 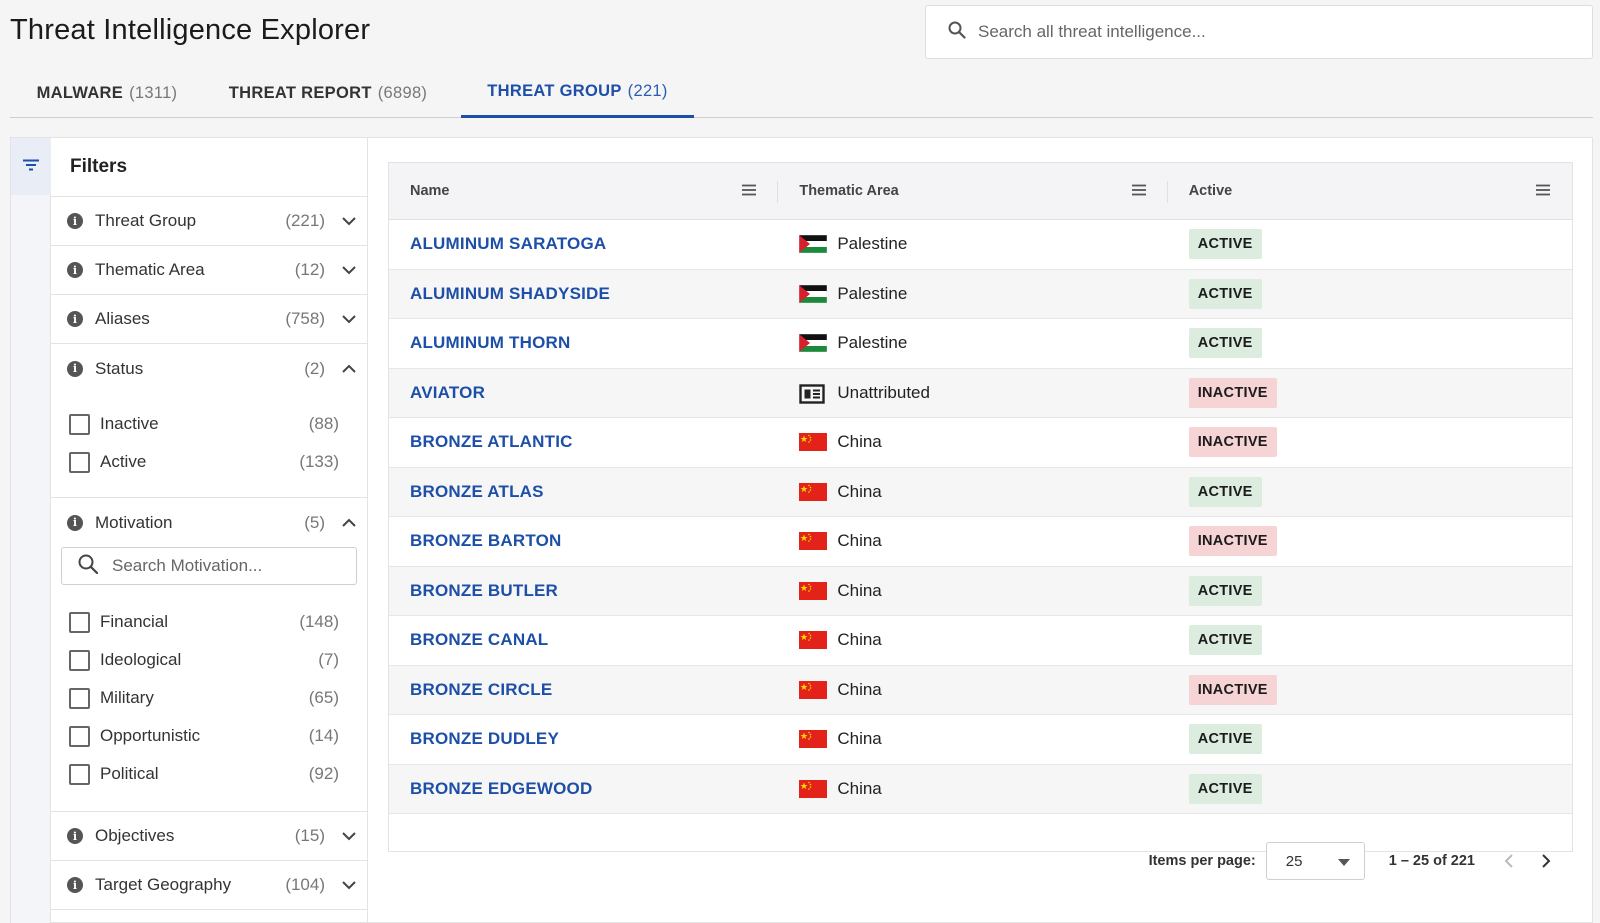 I want to click on table-row: BRONZE CANAL China ACTIVE, so click(x=980, y=641).